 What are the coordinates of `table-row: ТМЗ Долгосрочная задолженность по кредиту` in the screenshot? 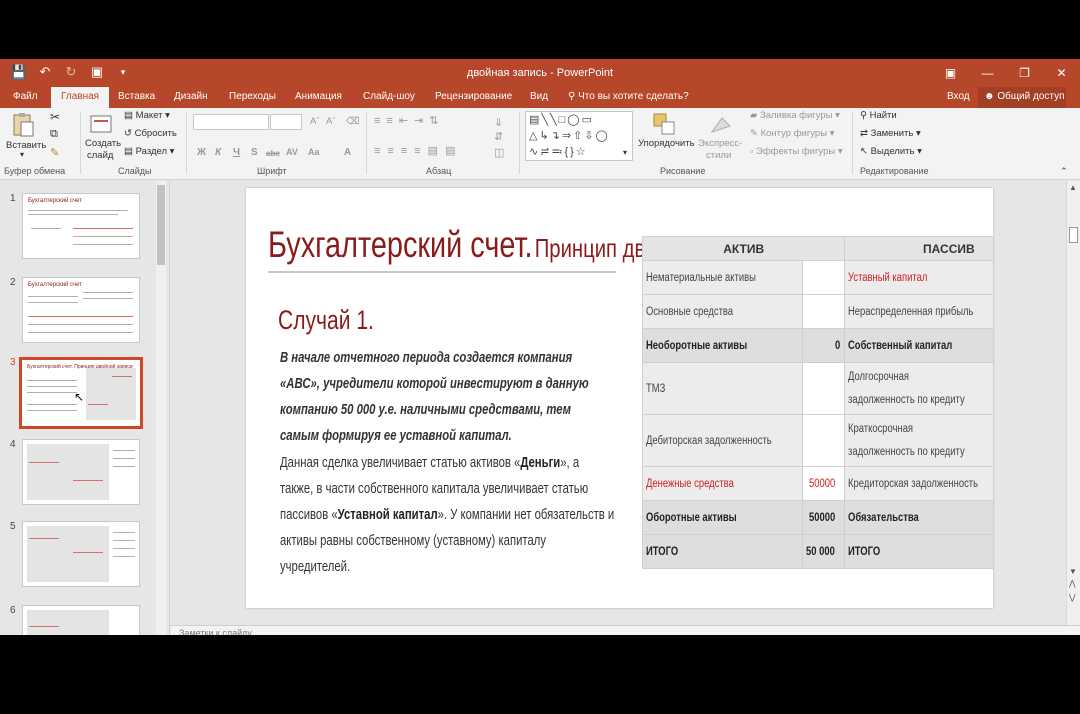 It's located at (817, 388).